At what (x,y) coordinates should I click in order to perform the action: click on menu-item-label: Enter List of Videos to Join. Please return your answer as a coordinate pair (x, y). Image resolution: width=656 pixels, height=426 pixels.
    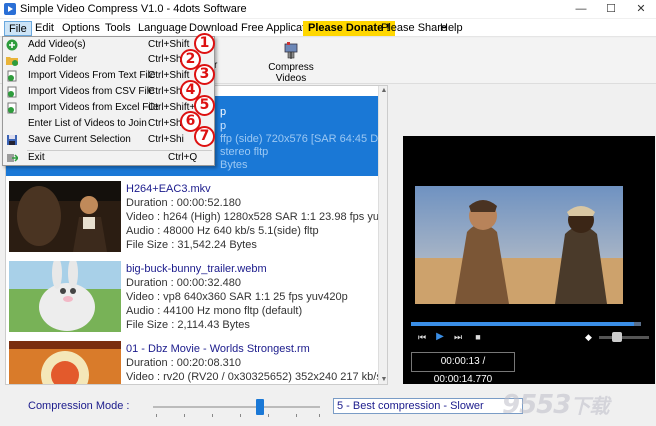
    Looking at the image, I should click on (87, 123).